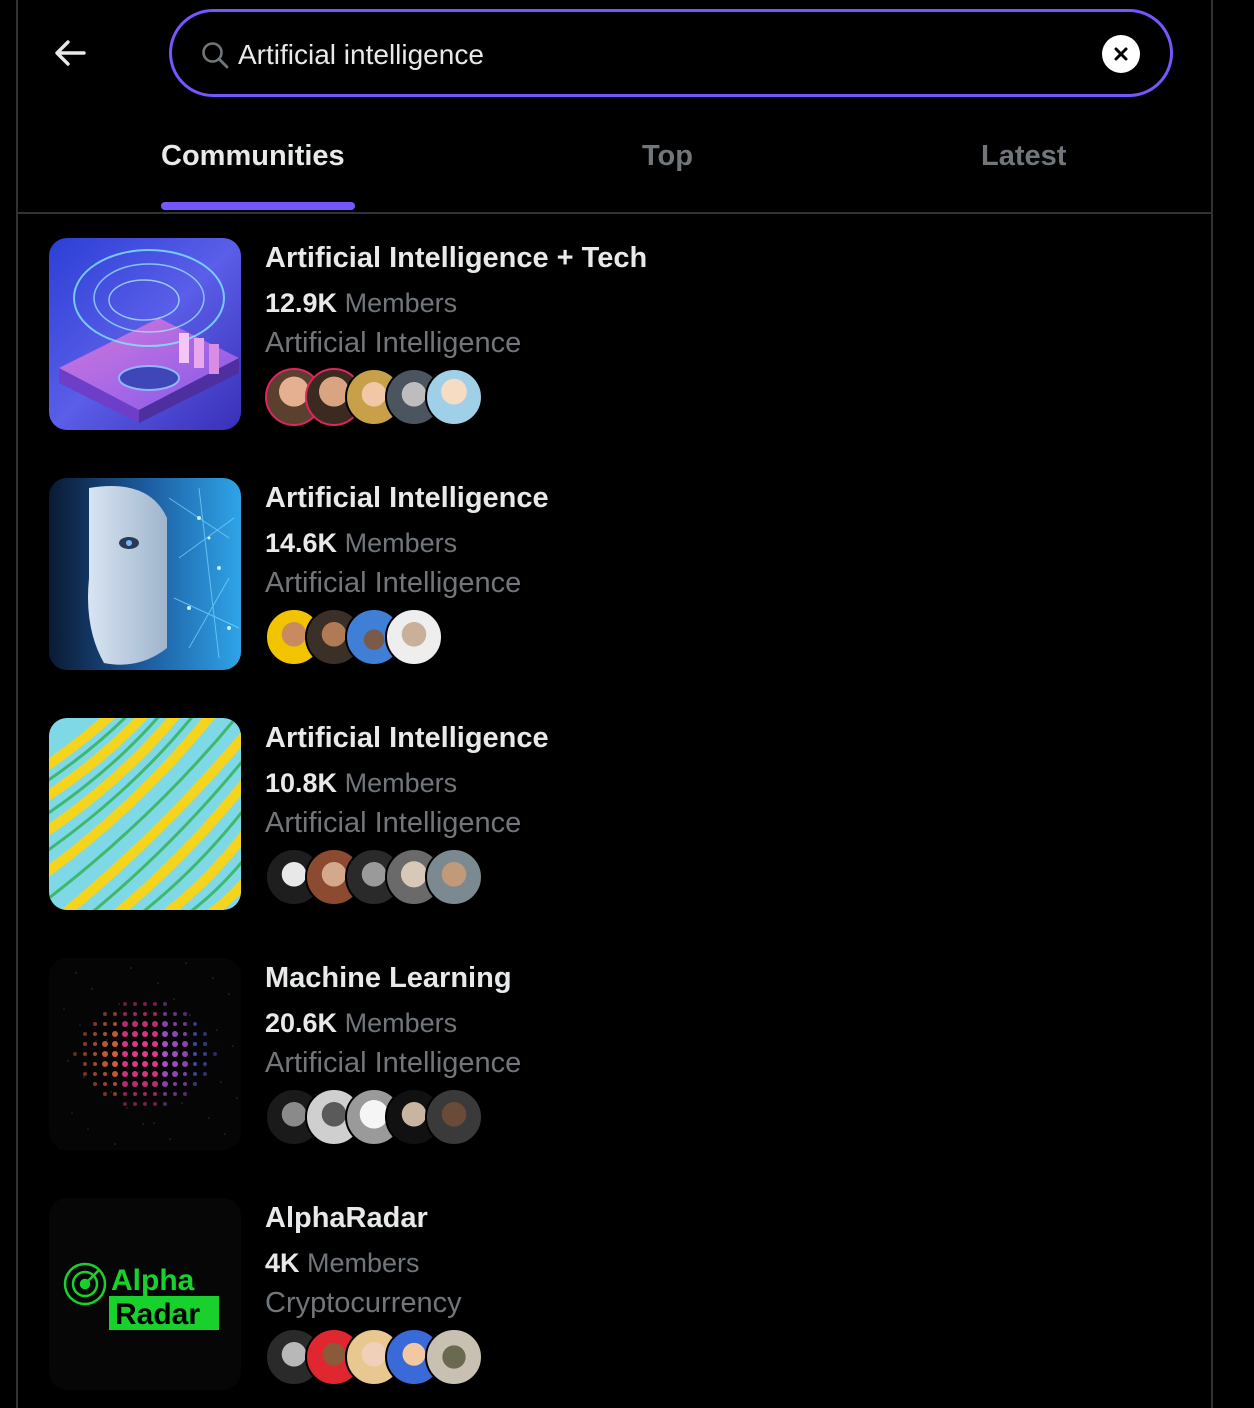 The image size is (1254, 1408). What do you see at coordinates (1023, 156) in the screenshot?
I see `tab-latest: Latest` at bounding box center [1023, 156].